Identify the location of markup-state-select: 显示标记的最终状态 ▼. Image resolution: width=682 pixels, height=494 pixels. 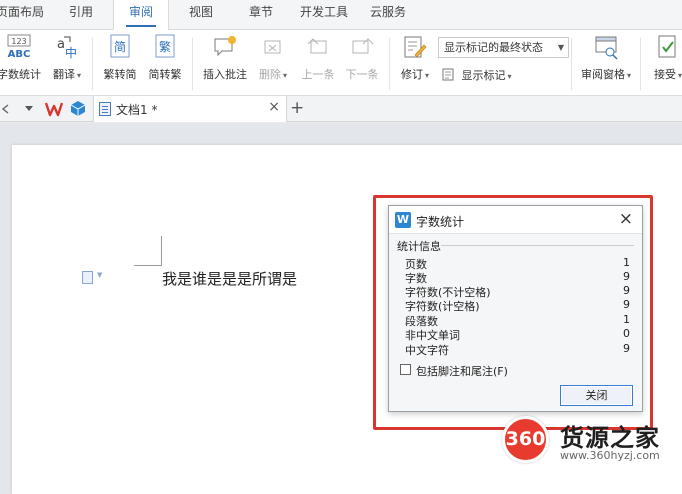
(503, 47).